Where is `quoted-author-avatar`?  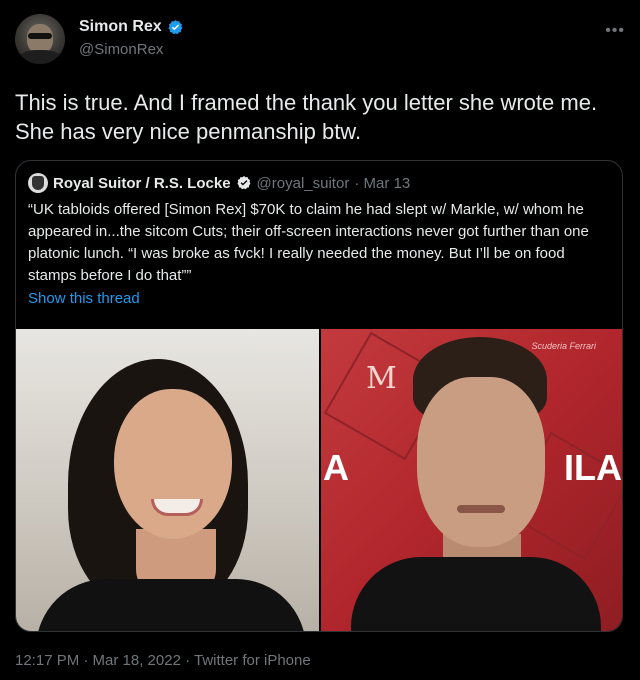
quoted-author-avatar is located at coordinates (38, 183).